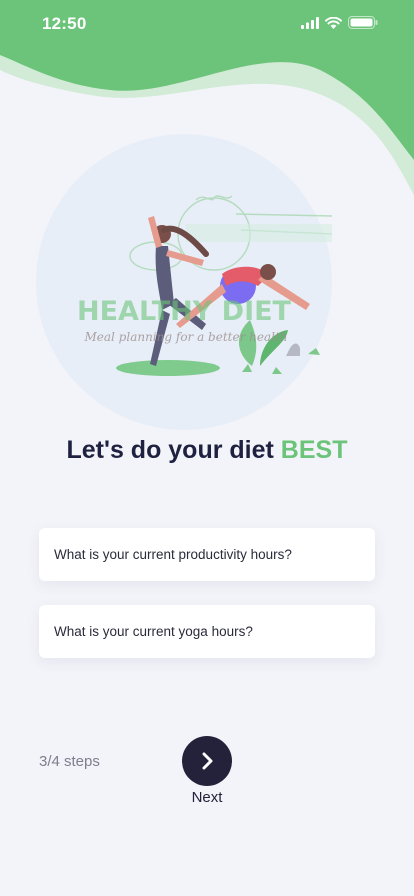 The width and height of the screenshot is (414, 896). I want to click on question-card-yoga: What is your current yoga hours?, so click(207, 631).